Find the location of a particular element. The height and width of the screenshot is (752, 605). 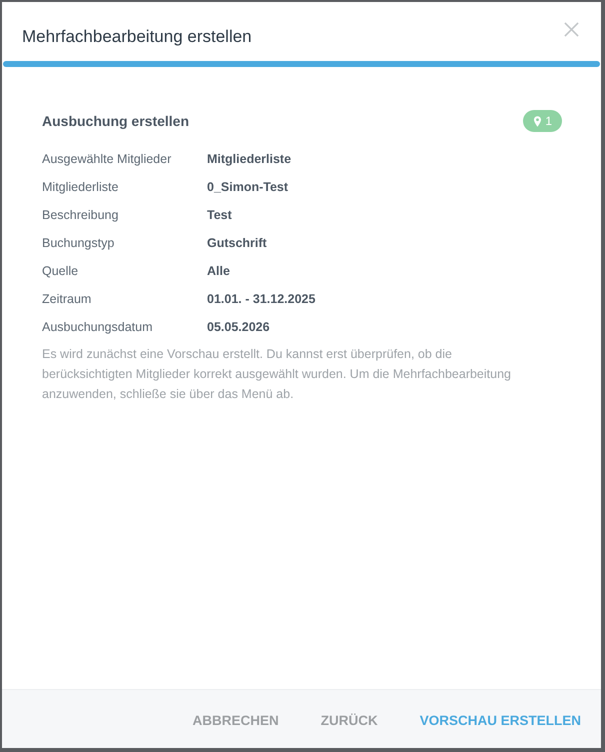

field-label: Zeitraum is located at coordinates (67, 299).